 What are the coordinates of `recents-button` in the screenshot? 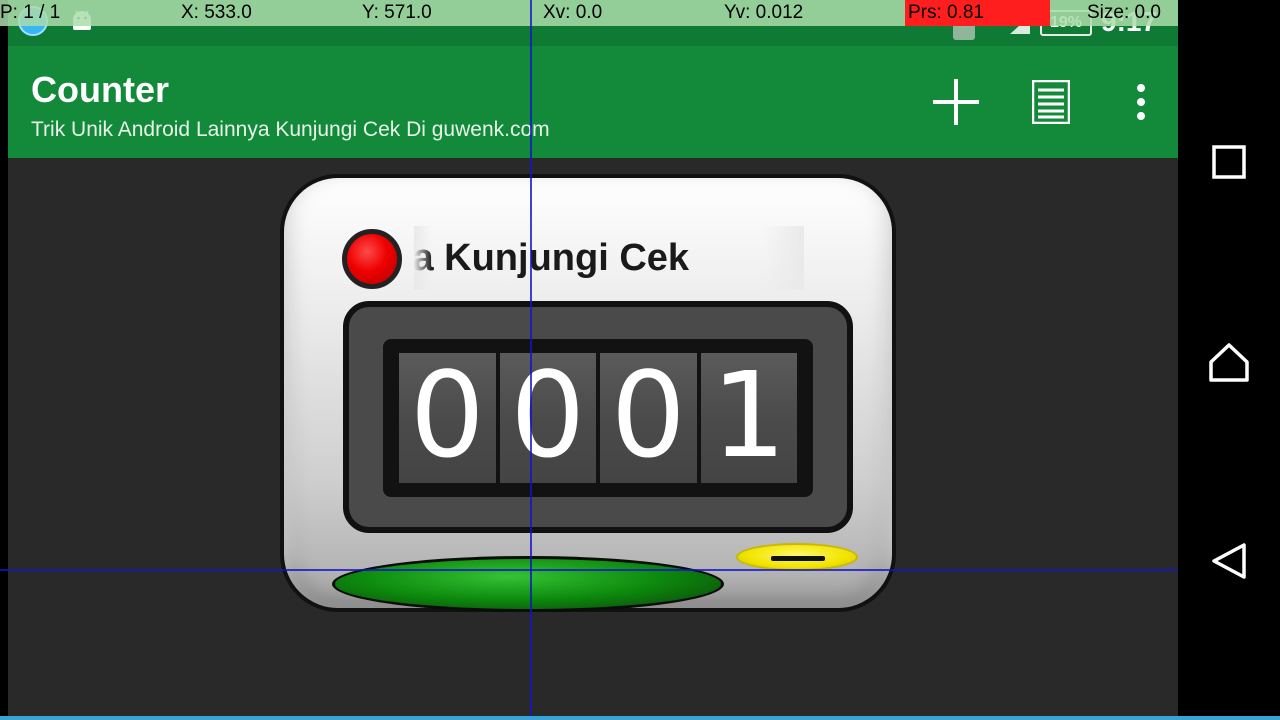 It's located at (1229, 162).